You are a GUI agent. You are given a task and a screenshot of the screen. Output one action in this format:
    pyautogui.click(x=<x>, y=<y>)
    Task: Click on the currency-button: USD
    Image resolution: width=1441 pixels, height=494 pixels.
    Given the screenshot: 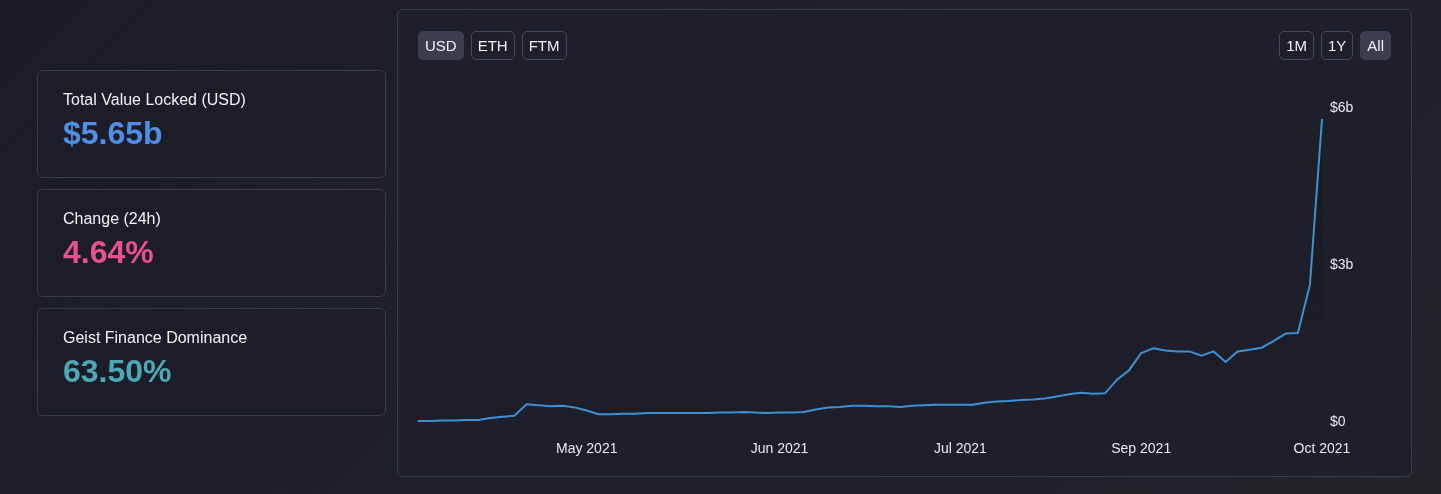 What is the action you would take?
    pyautogui.click(x=441, y=45)
    